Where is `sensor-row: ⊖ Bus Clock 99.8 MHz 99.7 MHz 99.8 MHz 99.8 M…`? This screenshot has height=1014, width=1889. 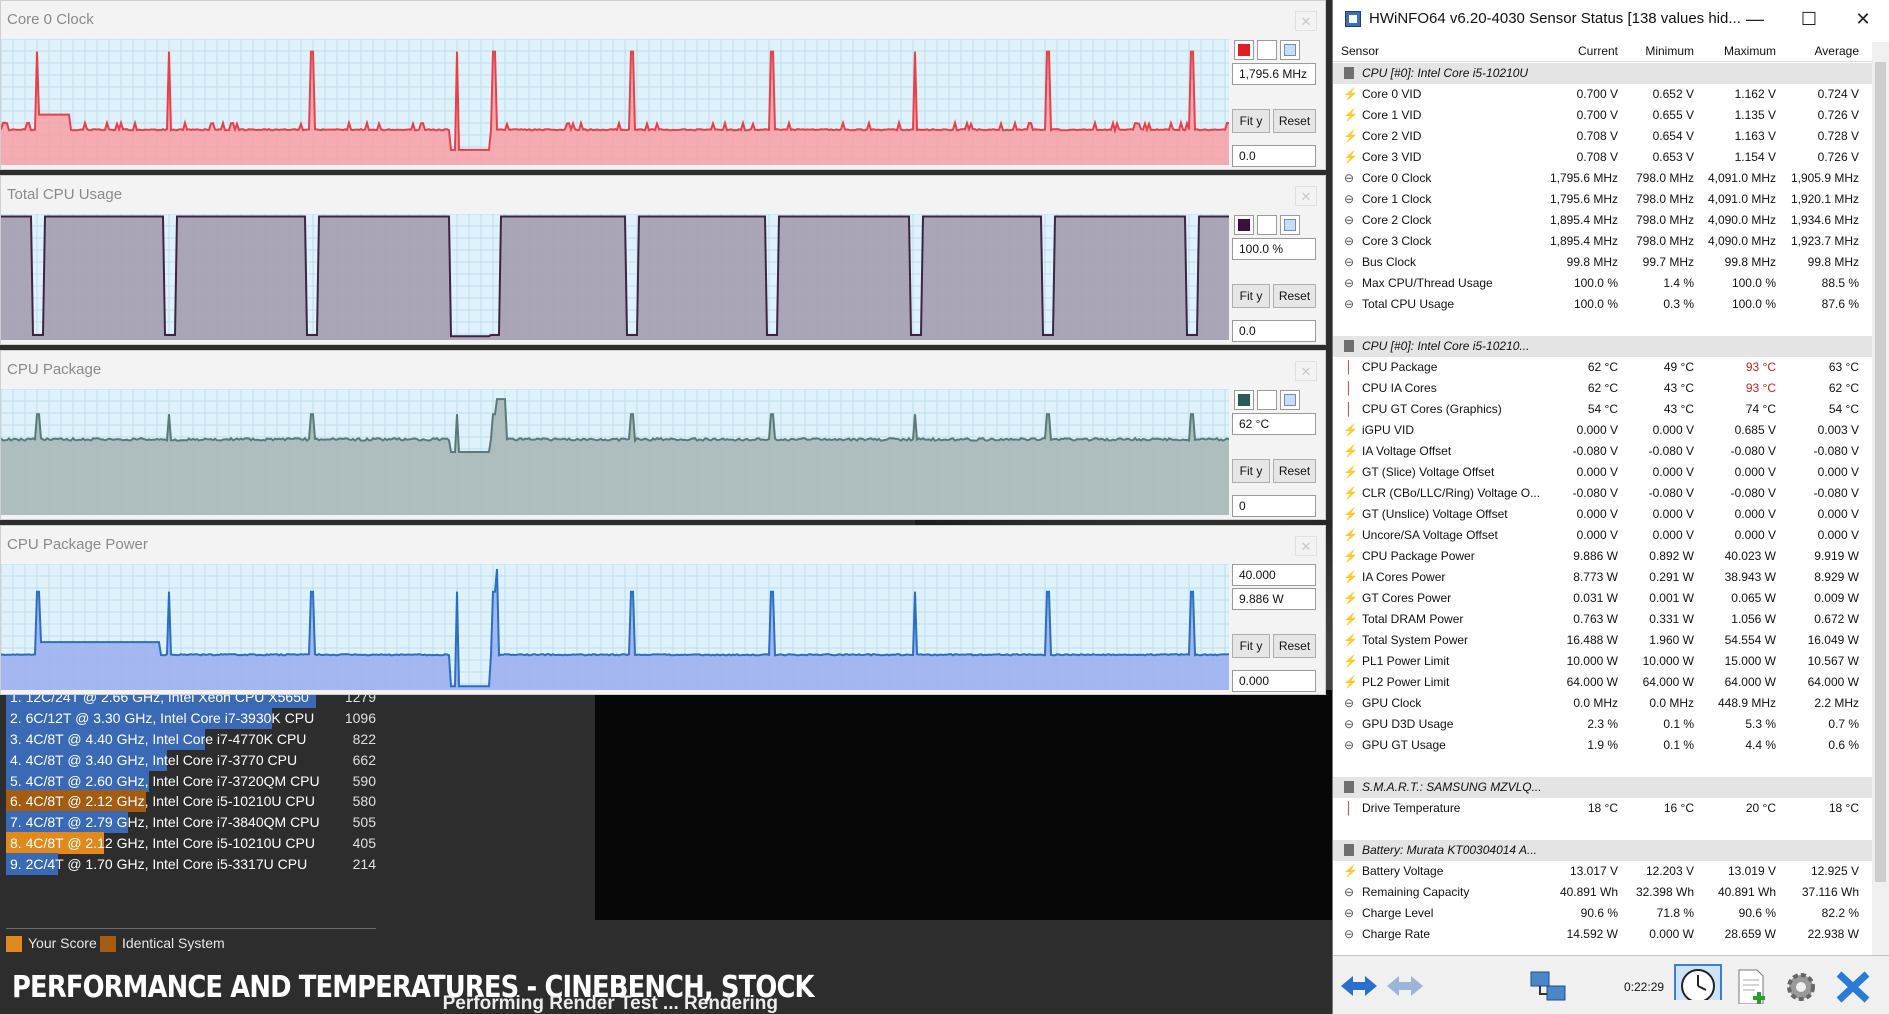
sensor-row: ⊖ Bus Clock 99.8 MHz 99.7 MHz 99.8 MHz 99.8 M… is located at coordinates (1603, 262).